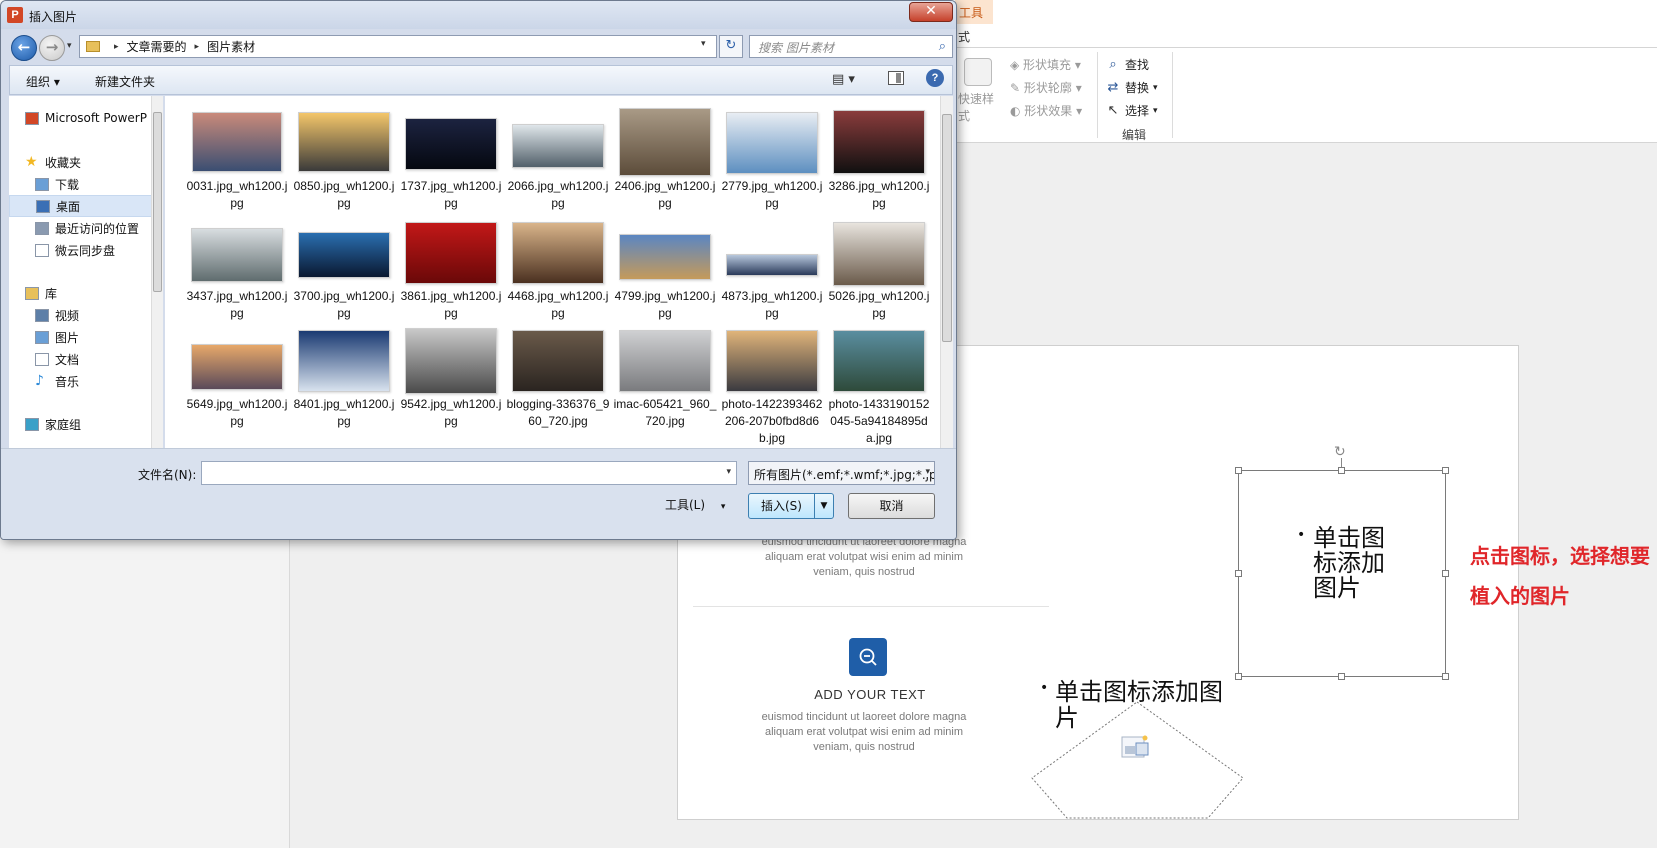 The width and height of the screenshot is (1657, 848). What do you see at coordinates (43, 81) in the screenshot?
I see `organize-button: 组织 ▾` at bounding box center [43, 81].